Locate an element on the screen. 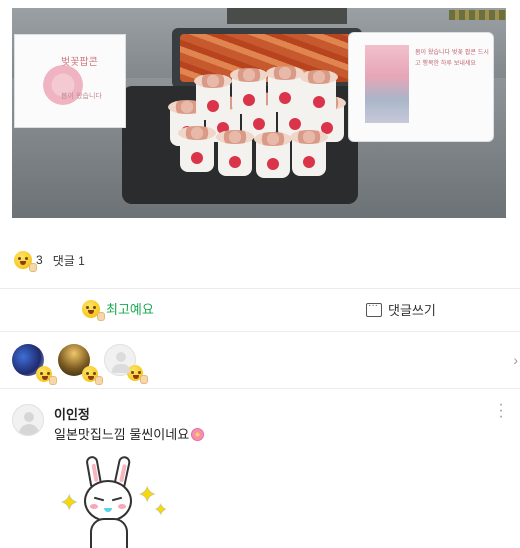 The height and width of the screenshot is (548, 520). cherry-blossom-icon is located at coordinates (198, 434).